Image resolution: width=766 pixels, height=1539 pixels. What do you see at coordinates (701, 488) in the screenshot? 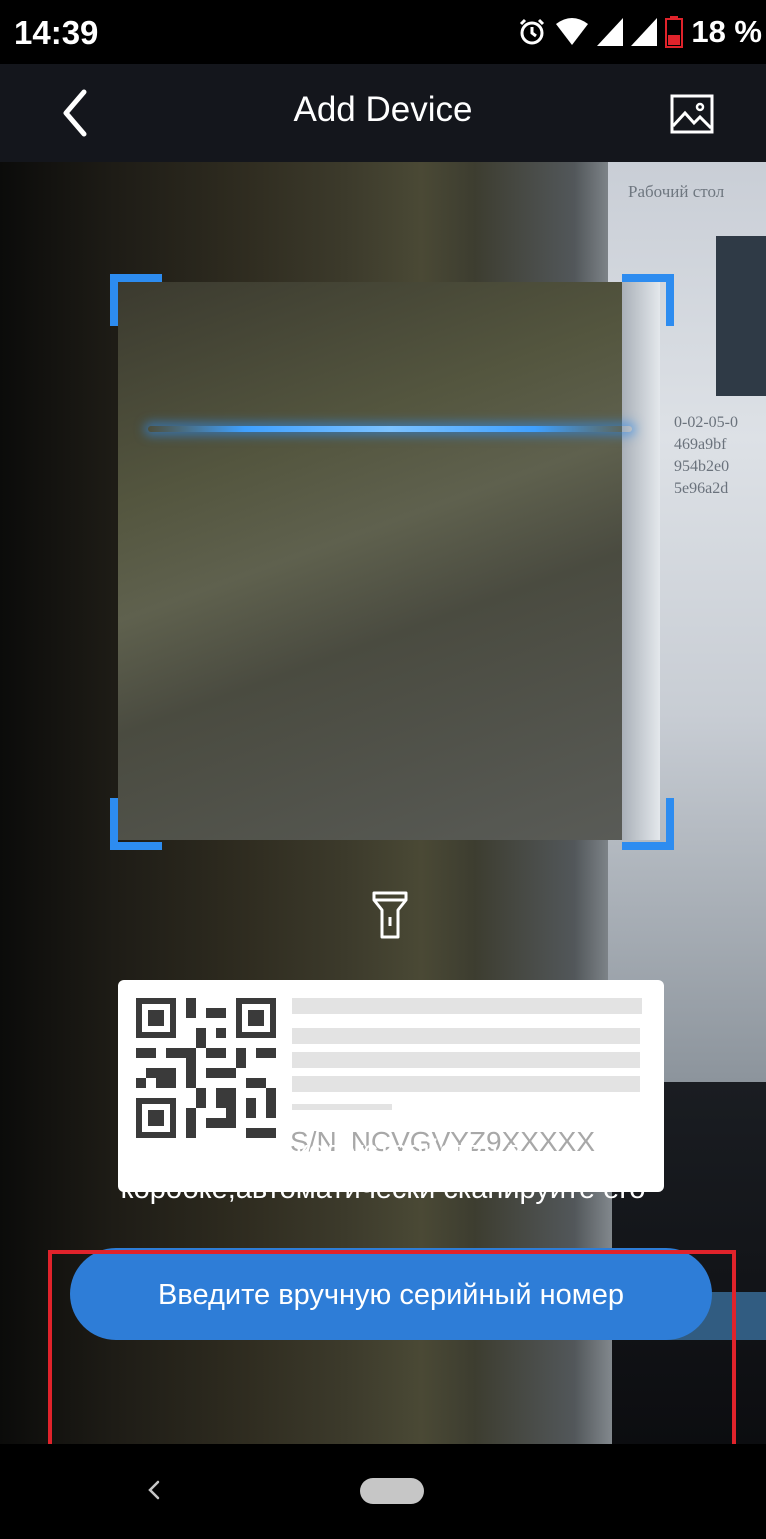
I see `background-line: 5e96a2d` at bounding box center [701, 488].